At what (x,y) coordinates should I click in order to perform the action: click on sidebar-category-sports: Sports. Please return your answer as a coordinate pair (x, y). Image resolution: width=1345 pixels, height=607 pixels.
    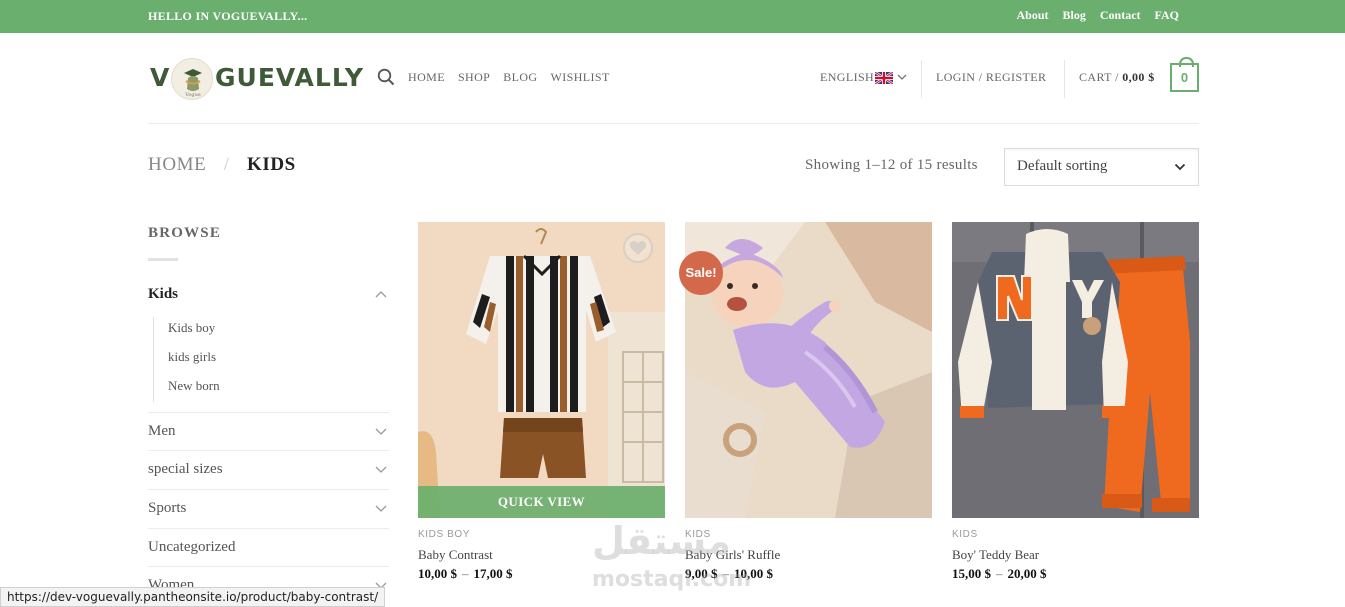
    Looking at the image, I should click on (268, 508).